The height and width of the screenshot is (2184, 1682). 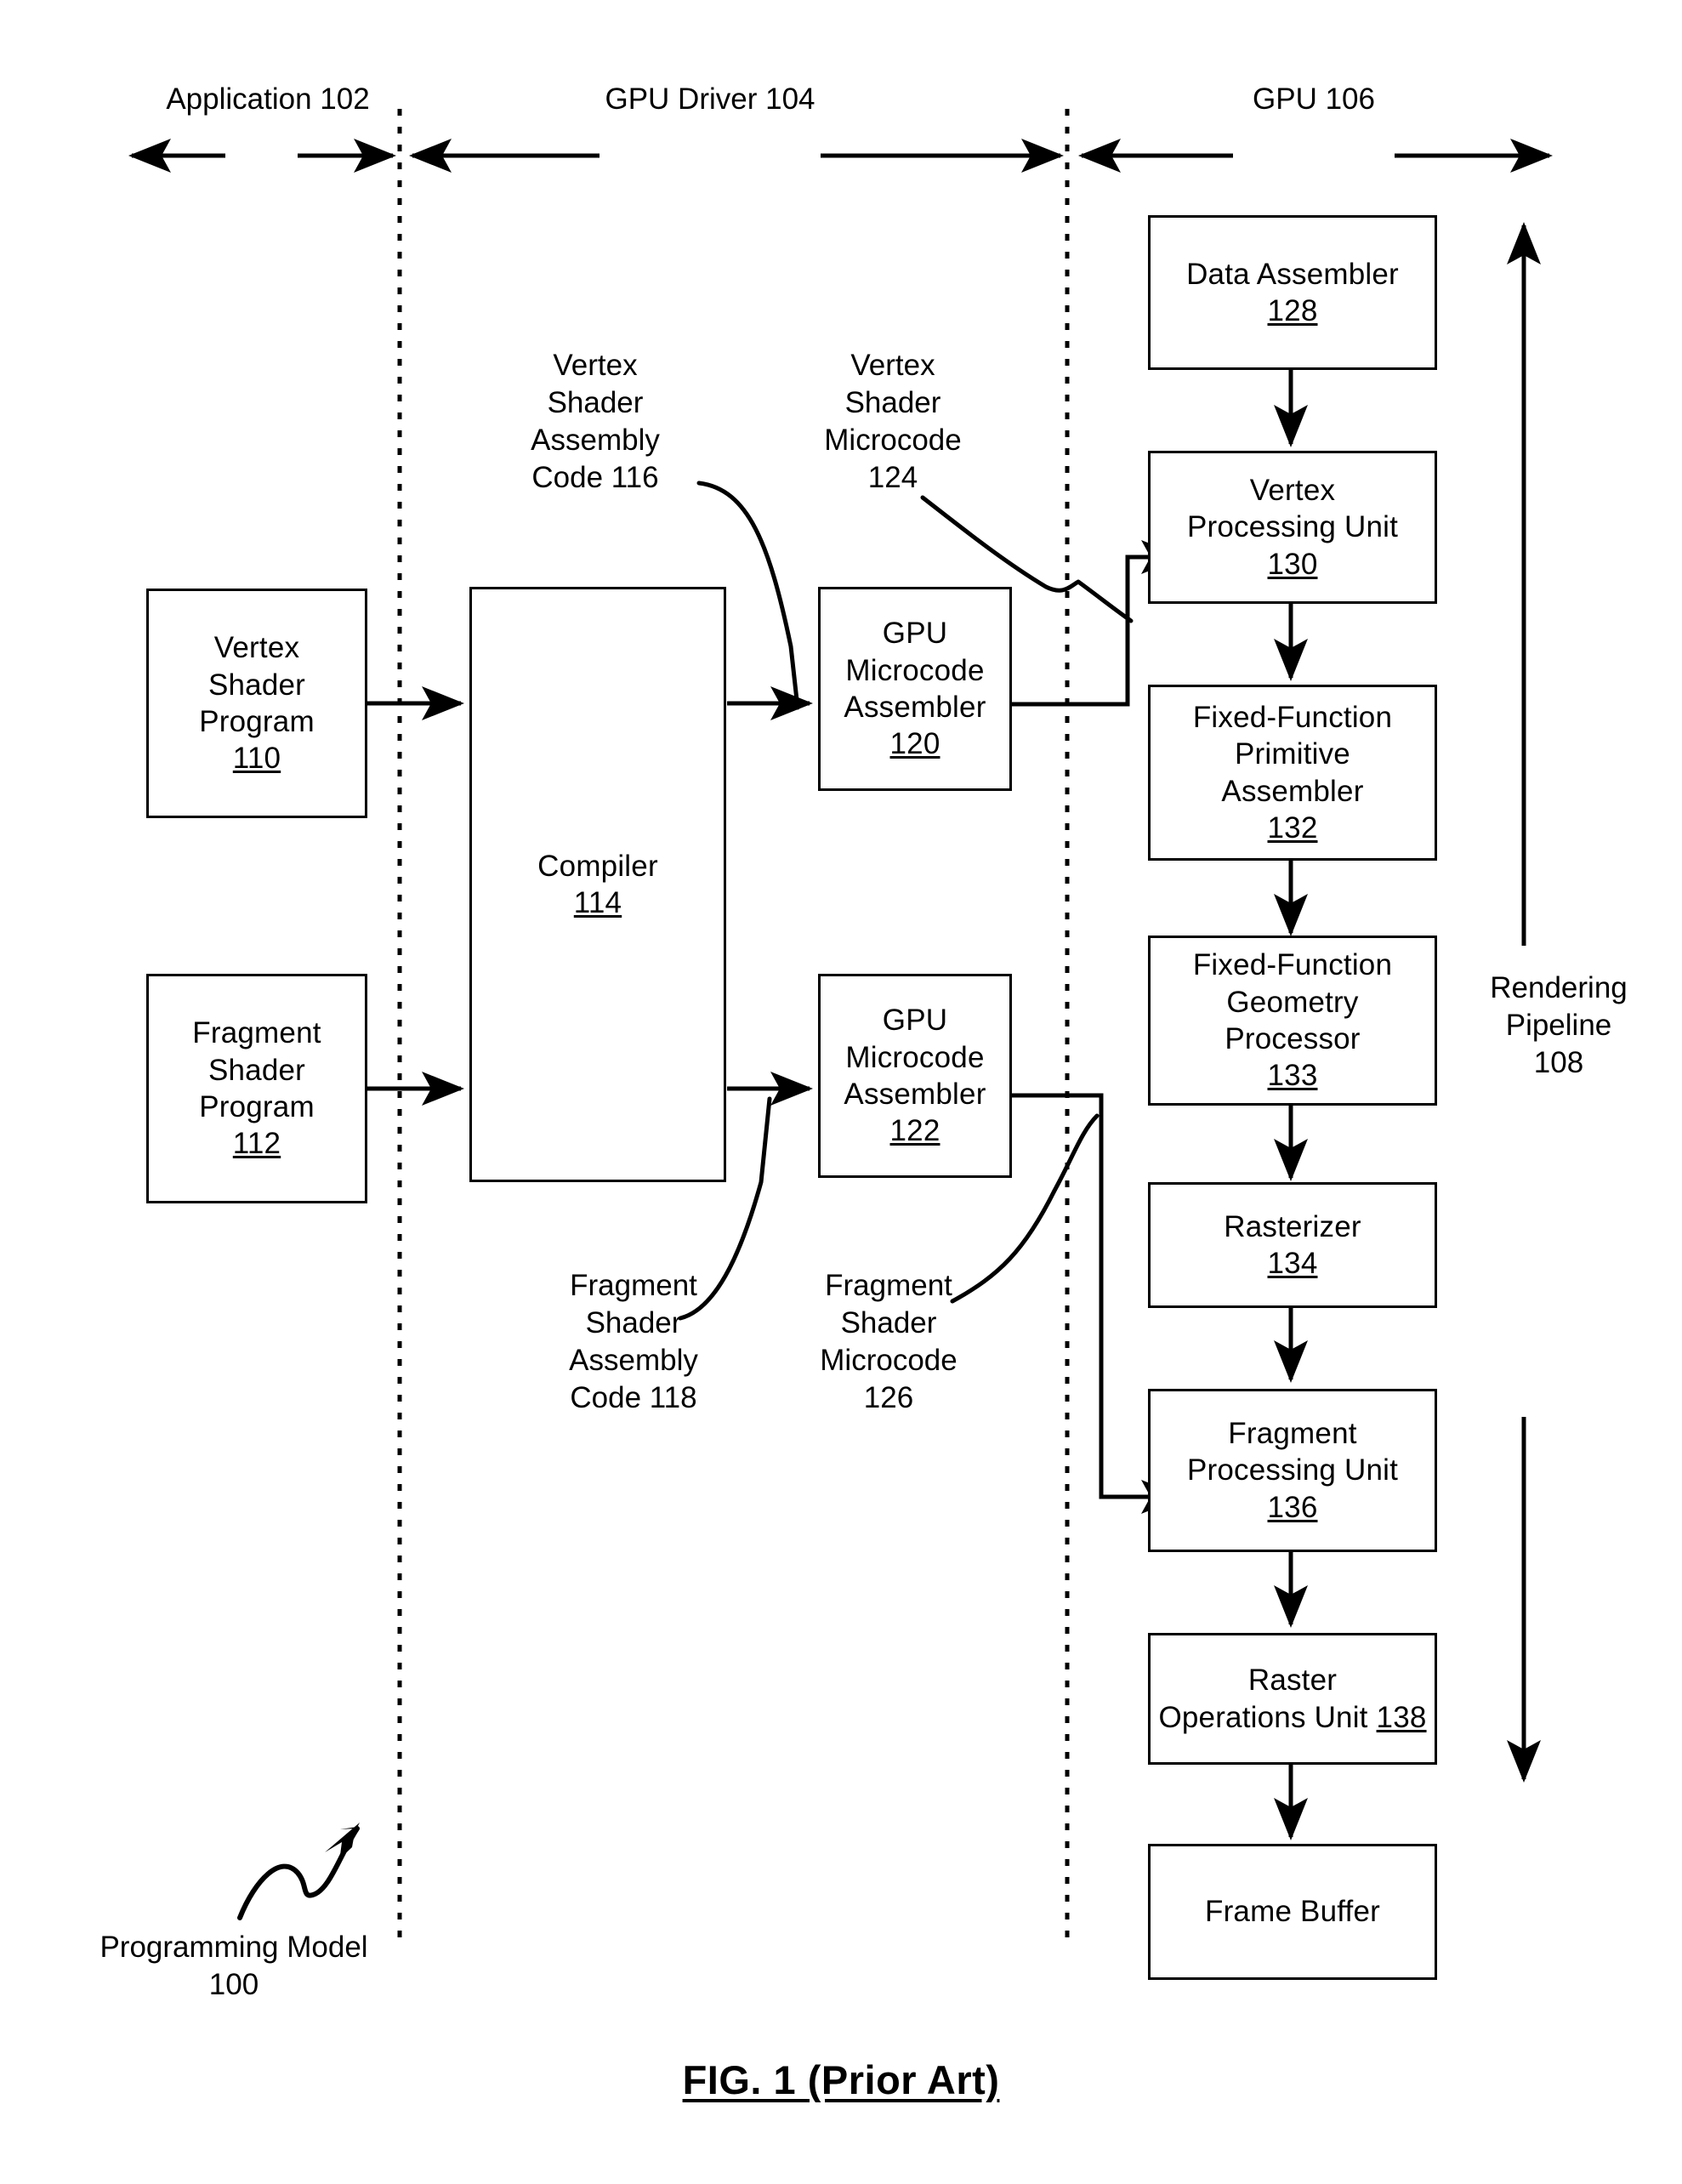 What do you see at coordinates (234, 1948) in the screenshot?
I see `programming-model-title: Programming Model` at bounding box center [234, 1948].